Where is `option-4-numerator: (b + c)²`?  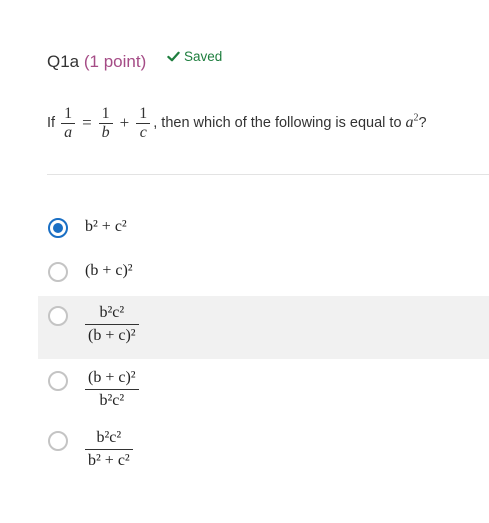 option-4-numerator: (b + c)² is located at coordinates (112, 377).